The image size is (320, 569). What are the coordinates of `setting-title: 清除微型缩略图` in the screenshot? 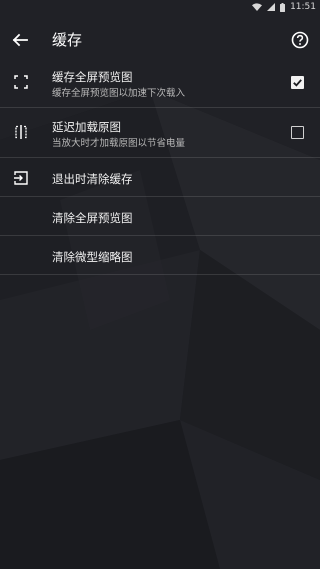 It's located at (92, 257).